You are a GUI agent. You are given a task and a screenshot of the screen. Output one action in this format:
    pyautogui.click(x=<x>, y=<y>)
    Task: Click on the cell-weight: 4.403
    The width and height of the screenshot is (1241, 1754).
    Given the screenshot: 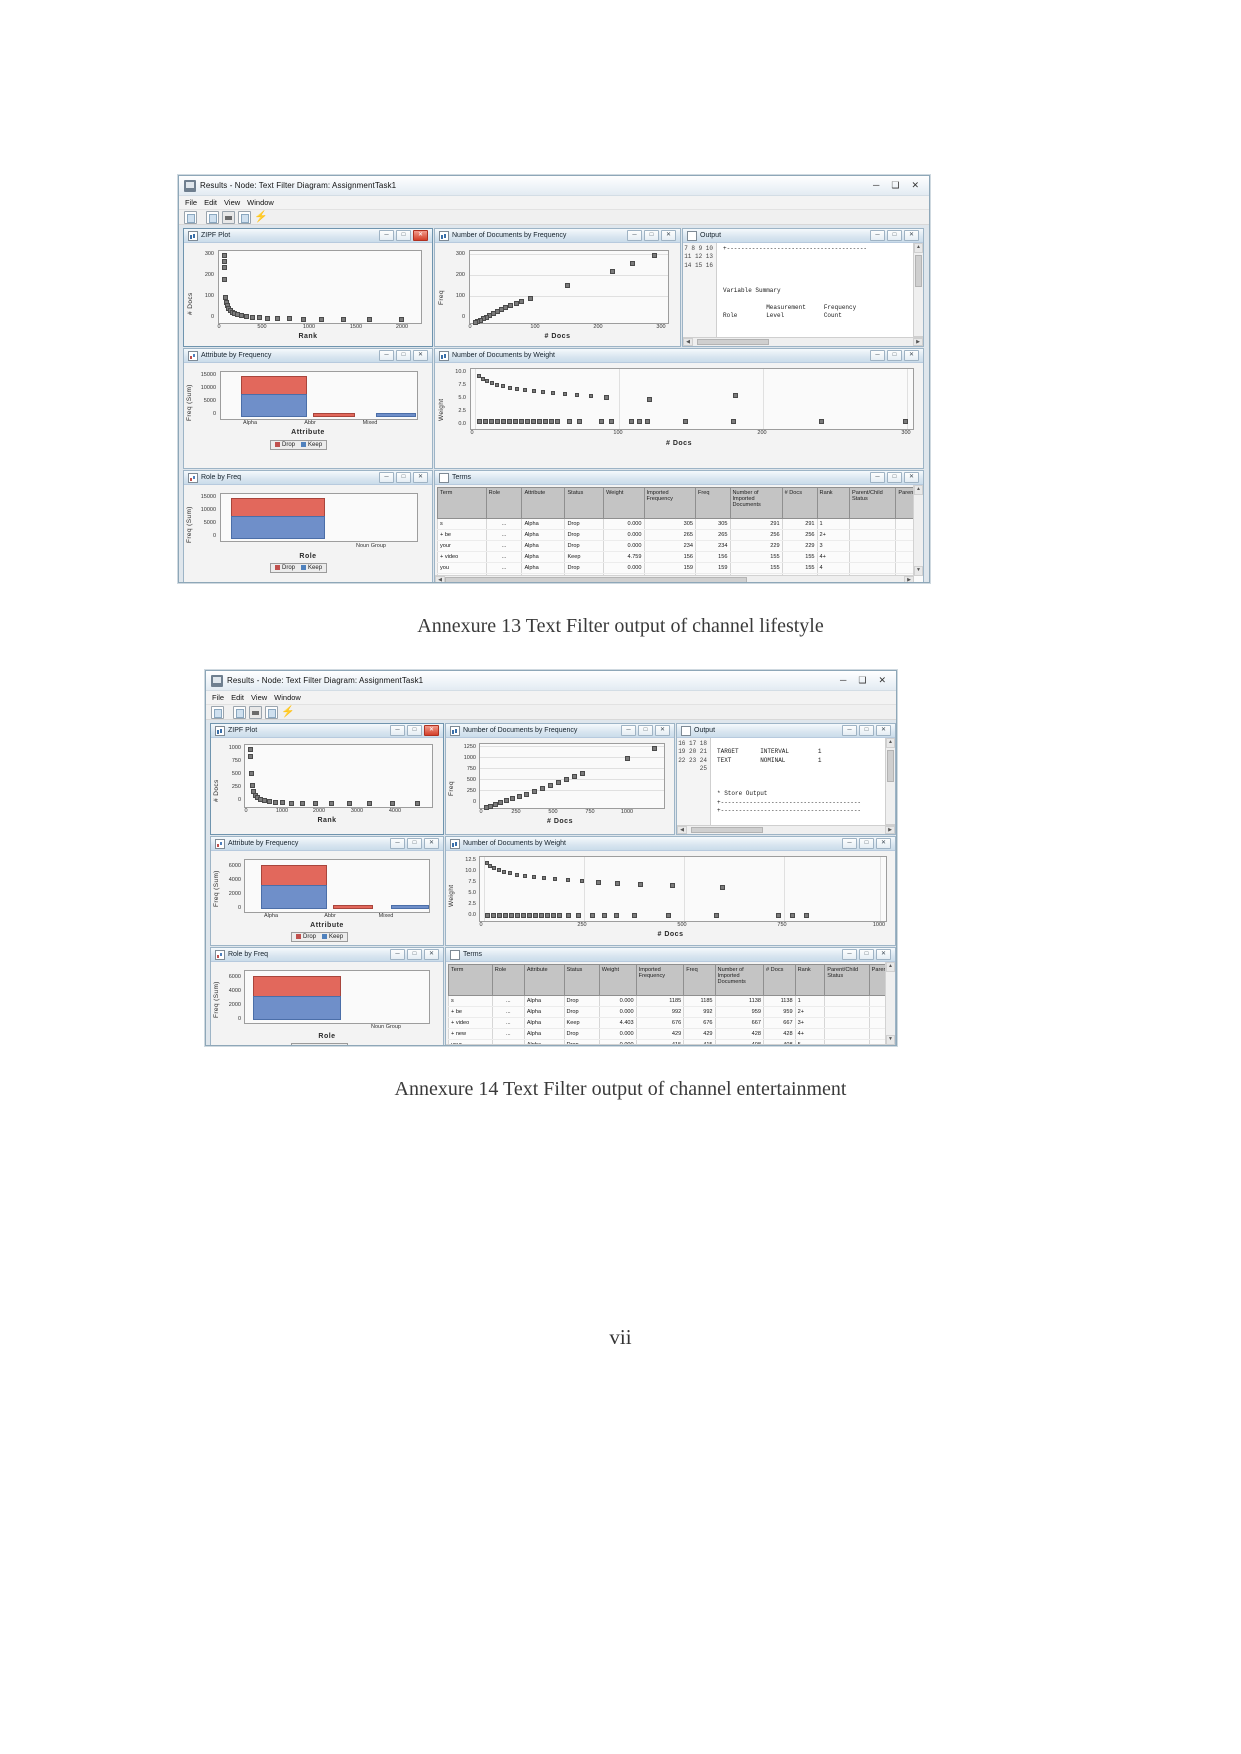 What is the action you would take?
    pyautogui.click(x=617, y=1023)
    